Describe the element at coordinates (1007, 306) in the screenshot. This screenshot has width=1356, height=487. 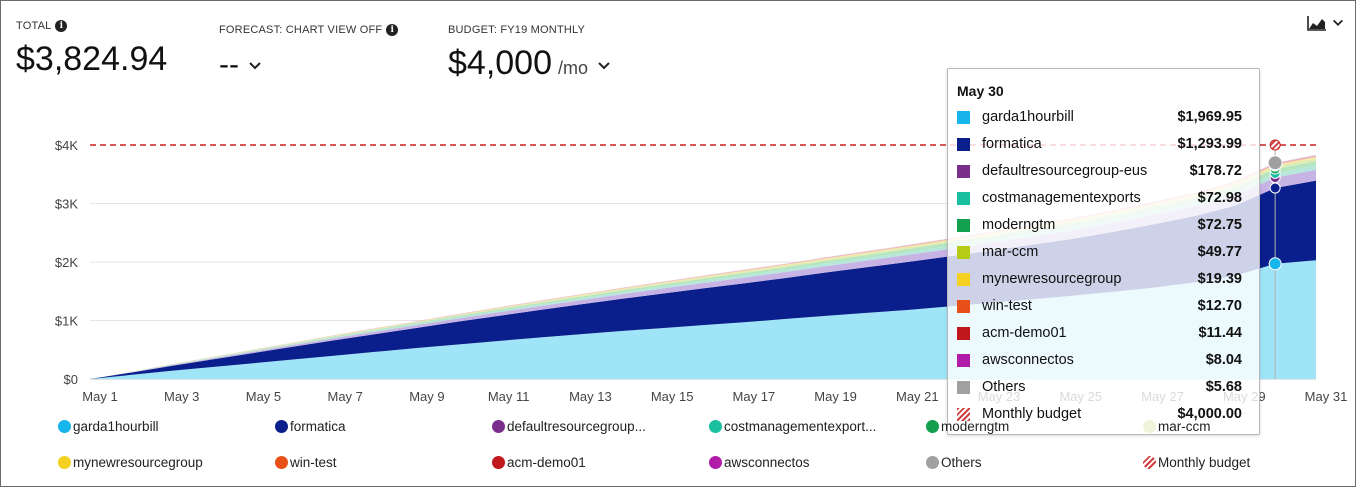
I see `tooltip-series-name: win-test` at that location.